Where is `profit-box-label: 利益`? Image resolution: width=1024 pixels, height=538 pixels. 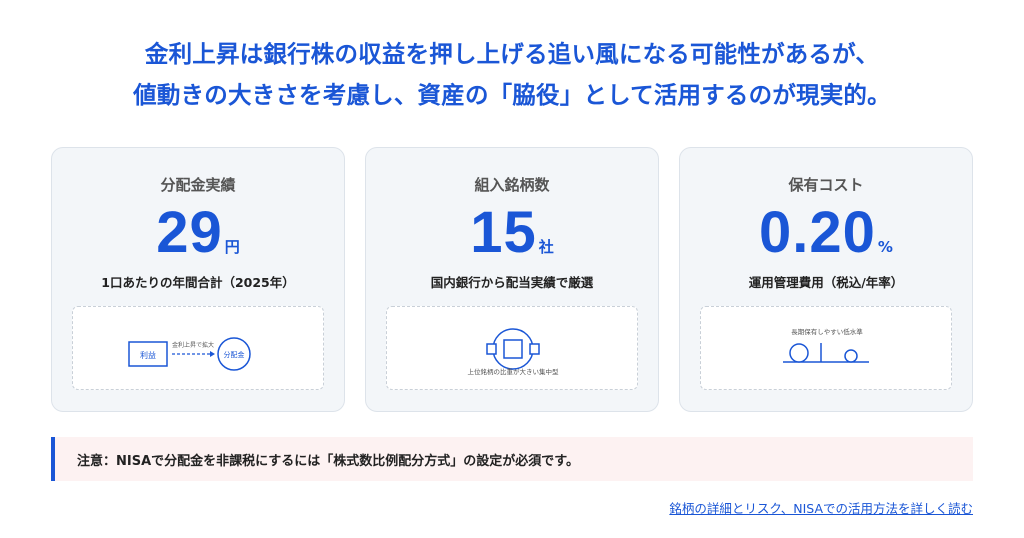 profit-box-label: 利益 is located at coordinates (148, 355).